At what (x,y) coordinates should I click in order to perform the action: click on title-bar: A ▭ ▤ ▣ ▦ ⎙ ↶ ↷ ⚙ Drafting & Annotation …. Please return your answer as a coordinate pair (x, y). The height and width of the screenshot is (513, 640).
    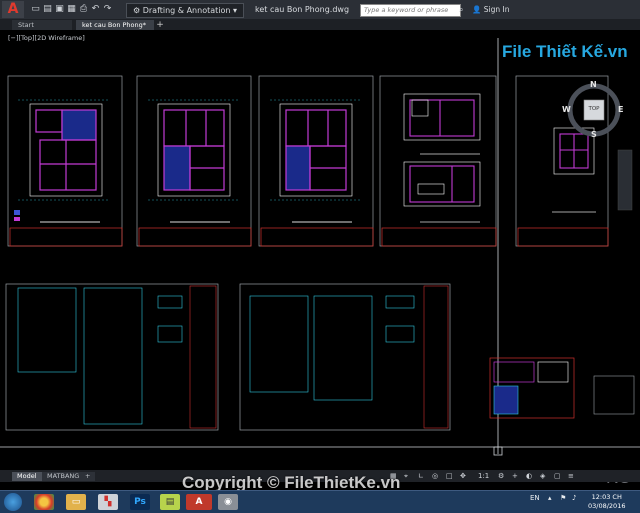
    Looking at the image, I should click on (320, 10).